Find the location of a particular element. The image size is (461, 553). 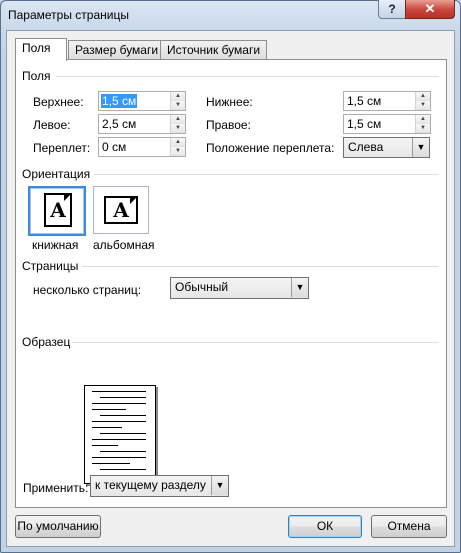

landscape-page-icon: A is located at coordinates (121, 210).